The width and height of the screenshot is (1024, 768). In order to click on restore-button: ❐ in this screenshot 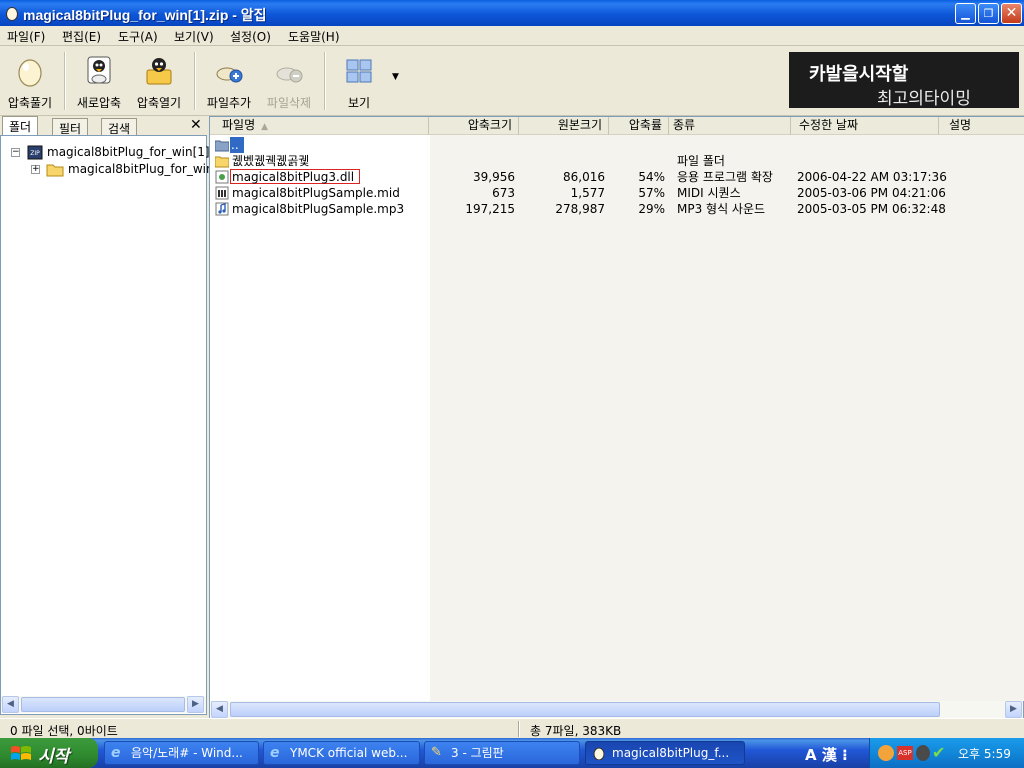, I will do `click(988, 13)`.